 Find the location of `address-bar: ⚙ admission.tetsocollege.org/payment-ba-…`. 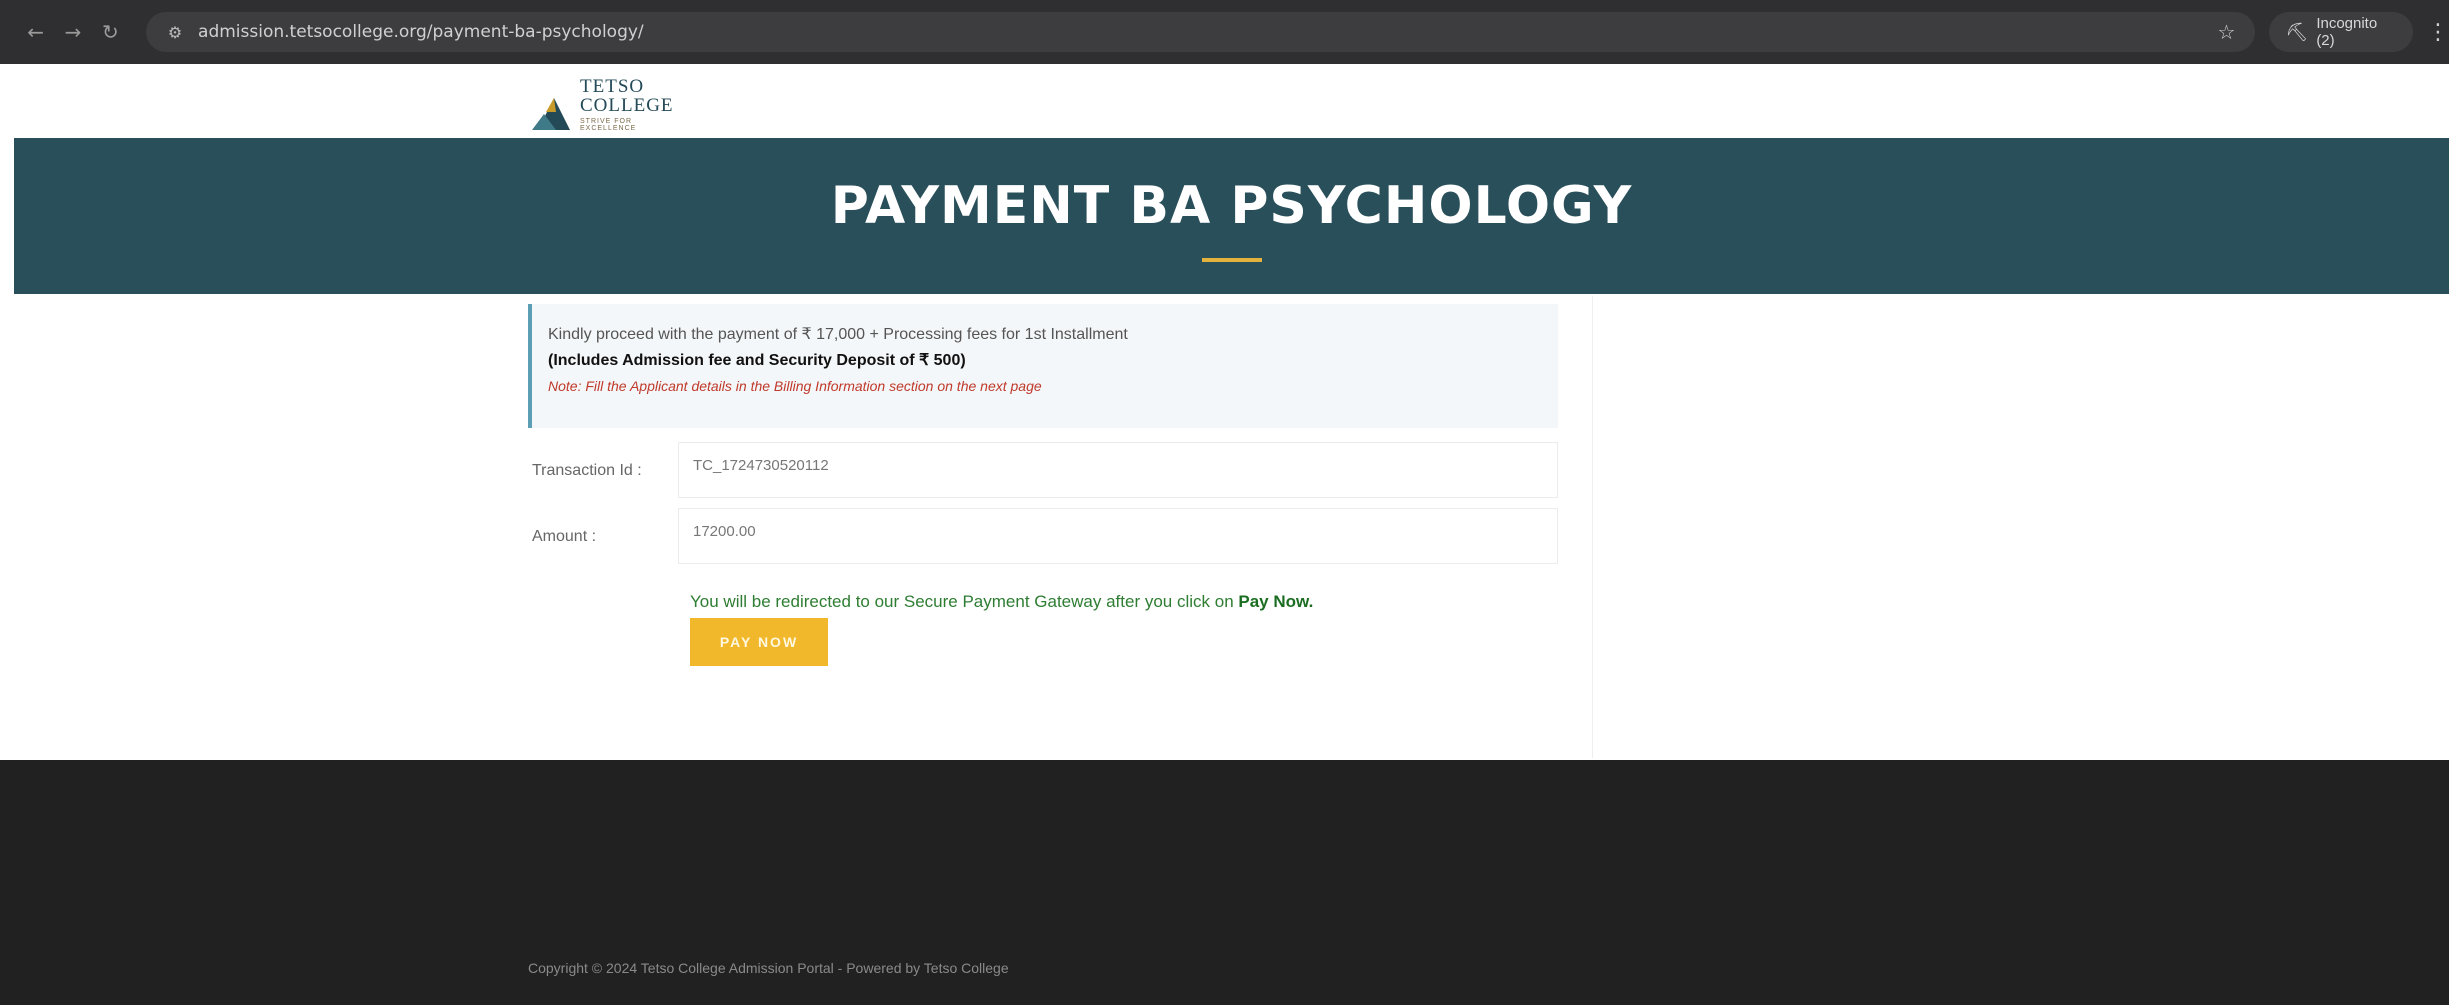

address-bar: ⚙ admission.tetsocollege.org/payment-ba-… is located at coordinates (1201, 32).